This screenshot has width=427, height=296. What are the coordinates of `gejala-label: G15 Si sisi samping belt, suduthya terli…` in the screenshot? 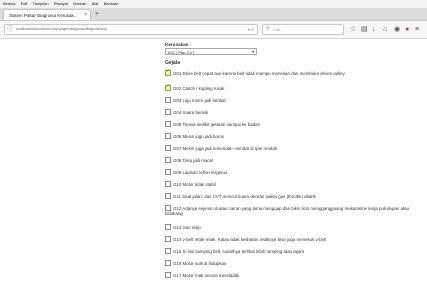 It's located at (239, 251).